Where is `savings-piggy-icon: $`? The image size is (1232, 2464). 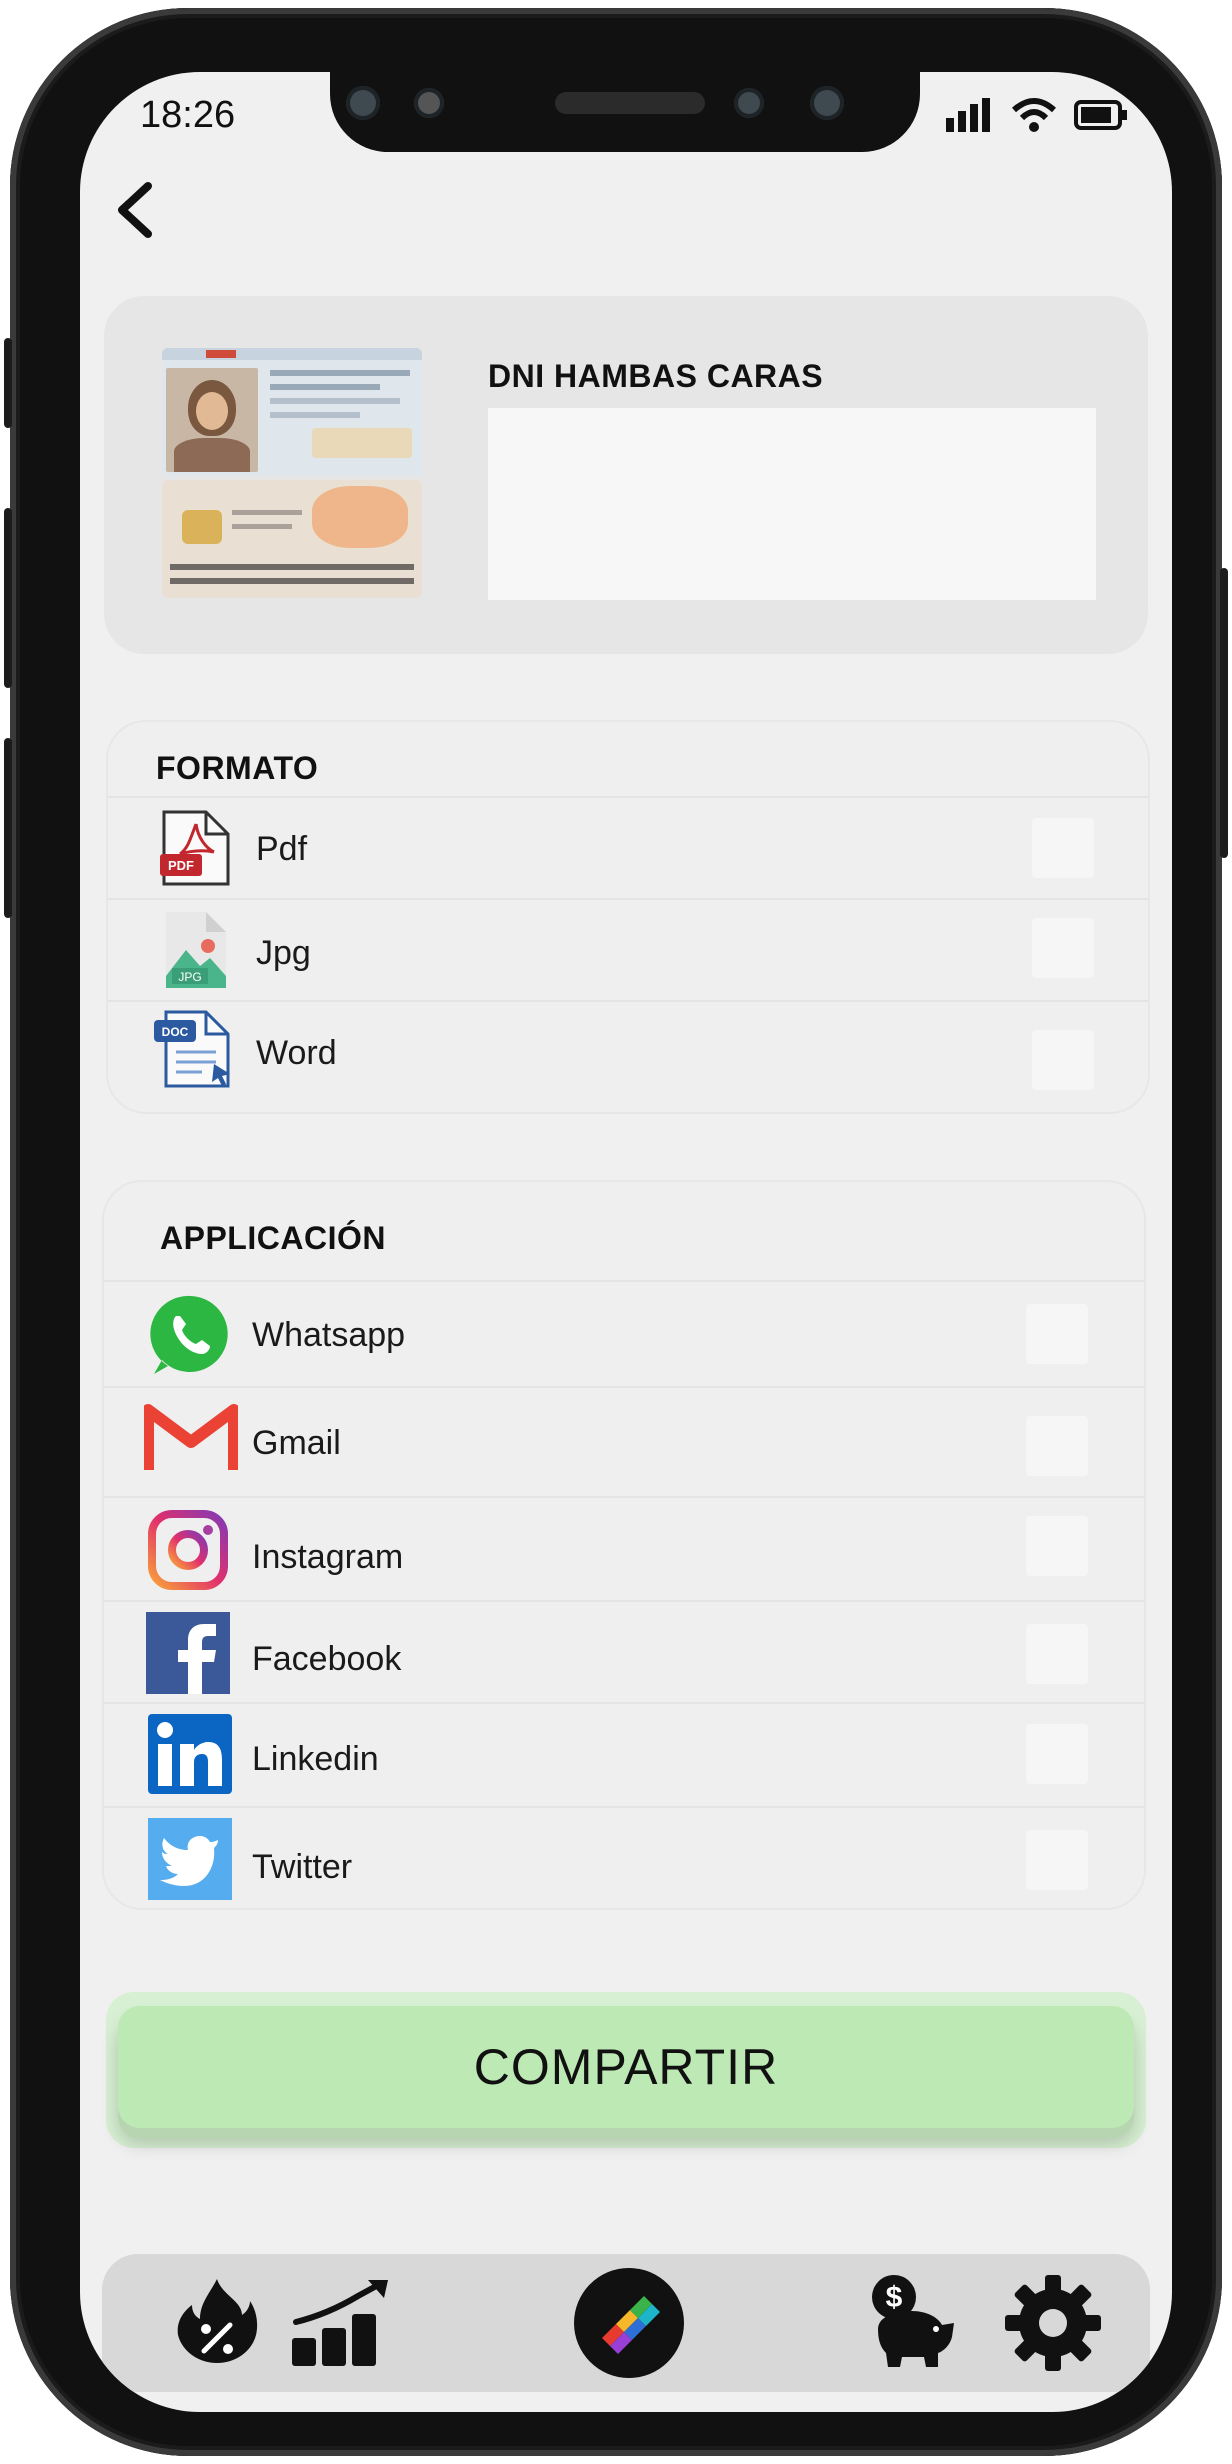
savings-piggy-icon: $ is located at coordinates (913, 2321).